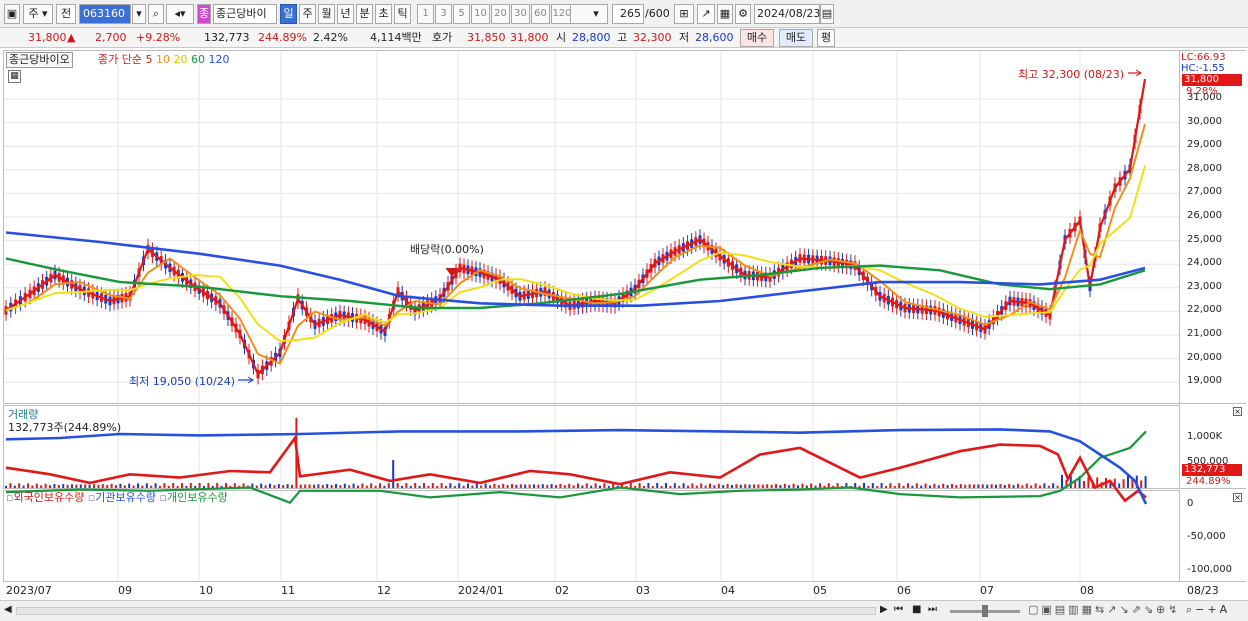 This screenshot has width=1248, height=621. I want to click on x-axis-label: 08, so click(1087, 590).